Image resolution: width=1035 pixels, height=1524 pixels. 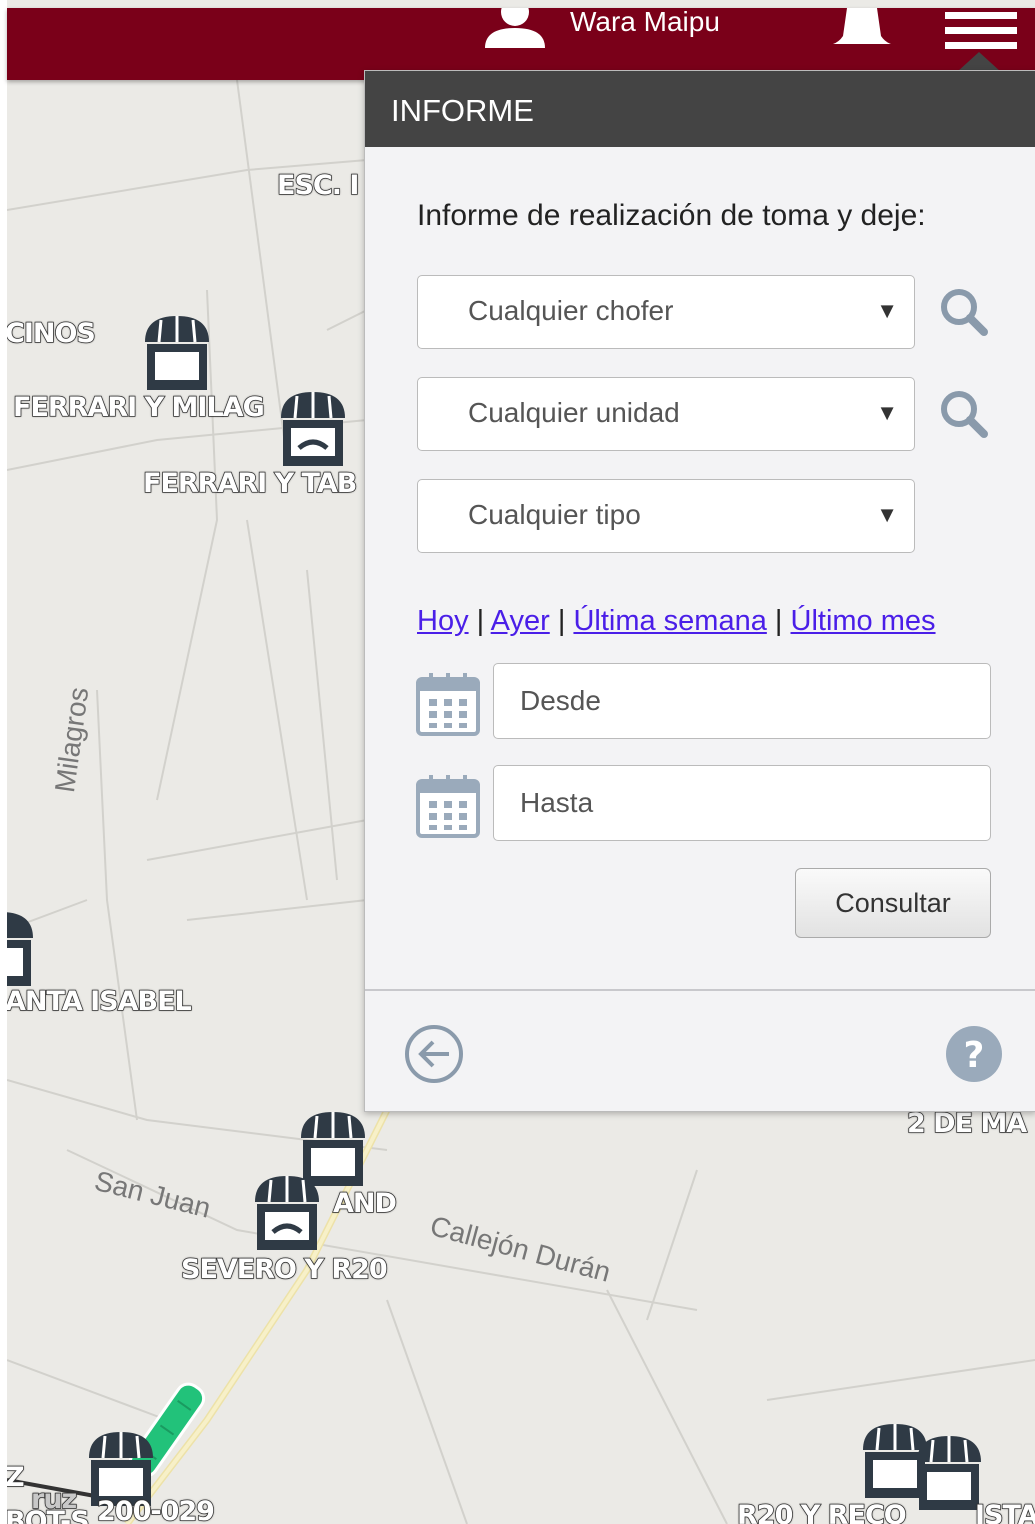 What do you see at coordinates (742, 701) in the screenshot?
I see `date-from-input` at bounding box center [742, 701].